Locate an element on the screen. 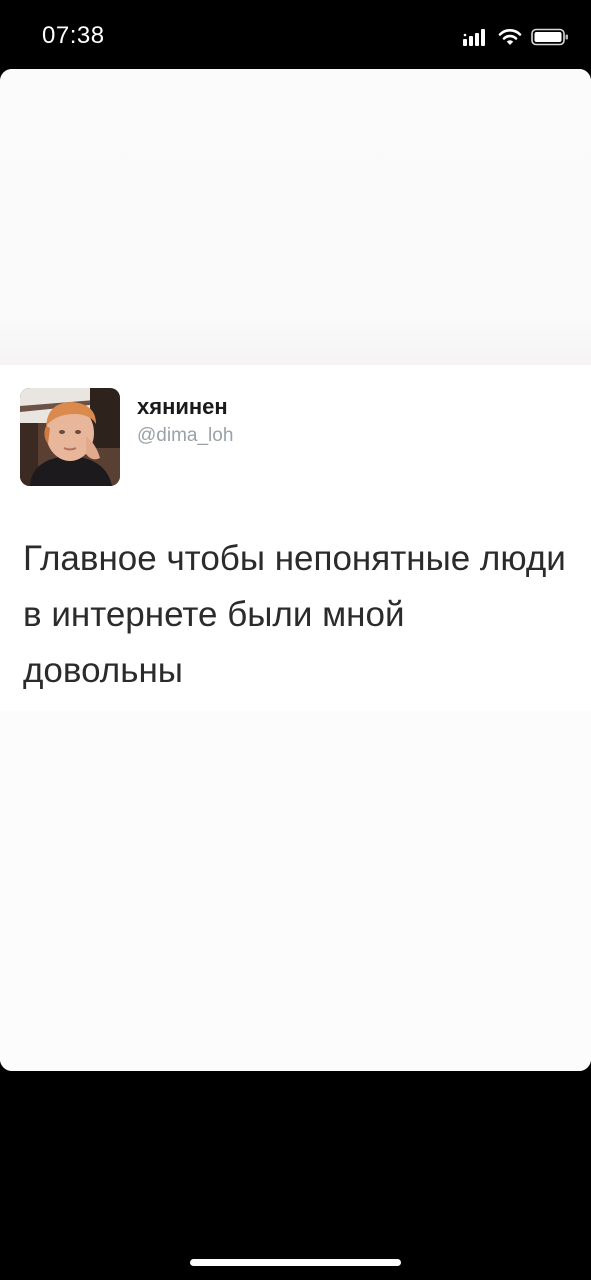 The width and height of the screenshot is (591, 1280). signal-icon is located at coordinates (474, 37).